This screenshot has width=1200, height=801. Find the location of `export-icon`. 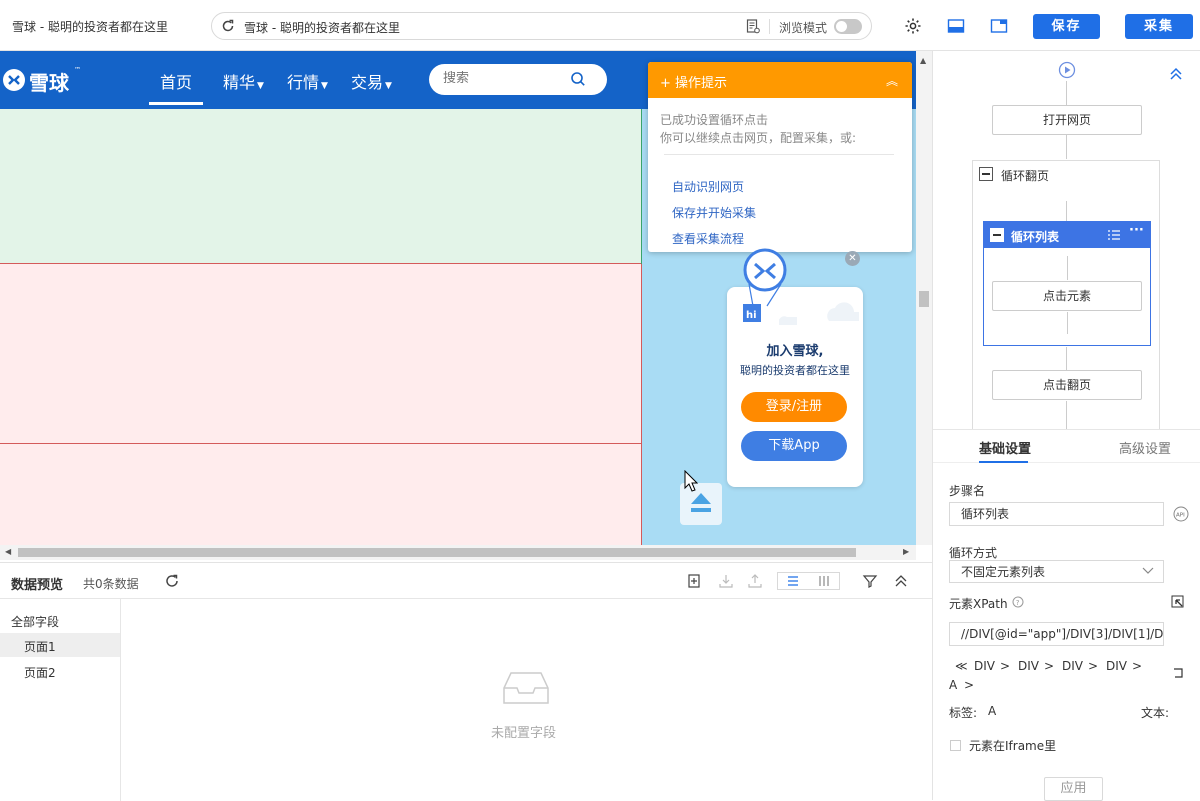

export-icon is located at coordinates (755, 581).